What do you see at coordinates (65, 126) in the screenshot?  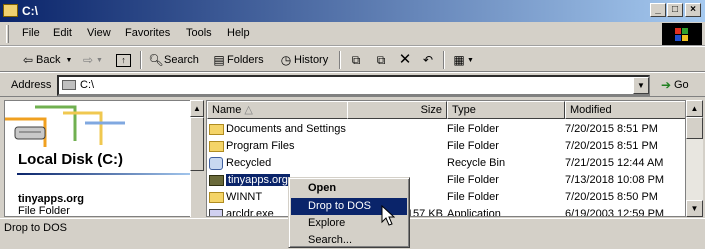 I see `drive-banner-graphic` at bounding box center [65, 126].